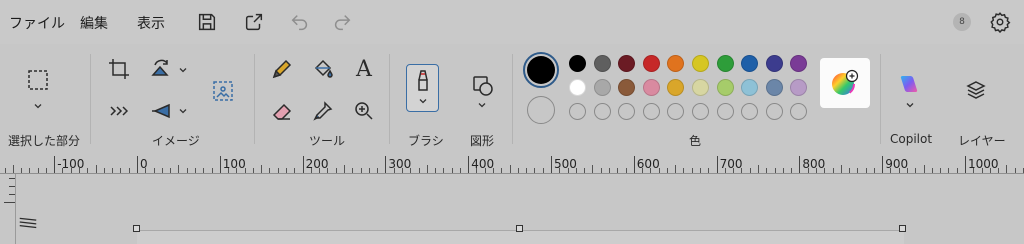 Image resolution: width=1024 pixels, height=244 pixels. What do you see at coordinates (976, 90) in the screenshot?
I see `layers-icon` at bounding box center [976, 90].